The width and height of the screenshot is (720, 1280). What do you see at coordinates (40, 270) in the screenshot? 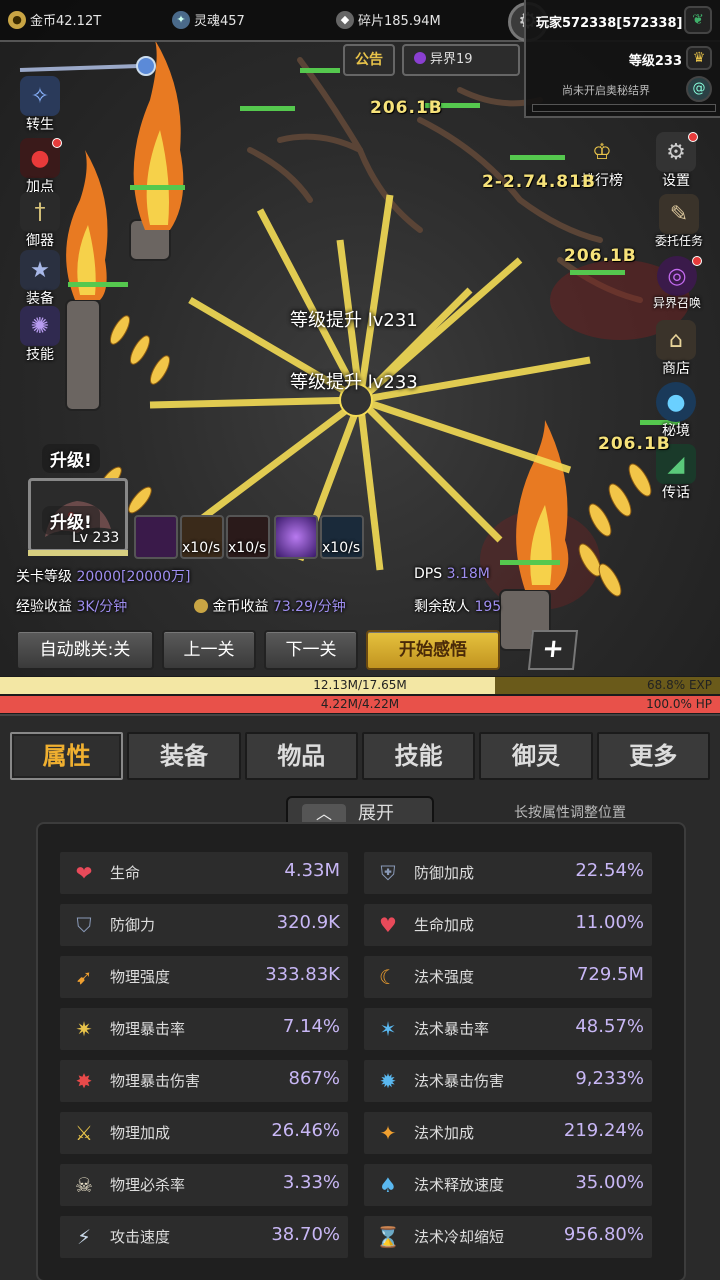
I see `star-badge-icon: ★` at bounding box center [40, 270].